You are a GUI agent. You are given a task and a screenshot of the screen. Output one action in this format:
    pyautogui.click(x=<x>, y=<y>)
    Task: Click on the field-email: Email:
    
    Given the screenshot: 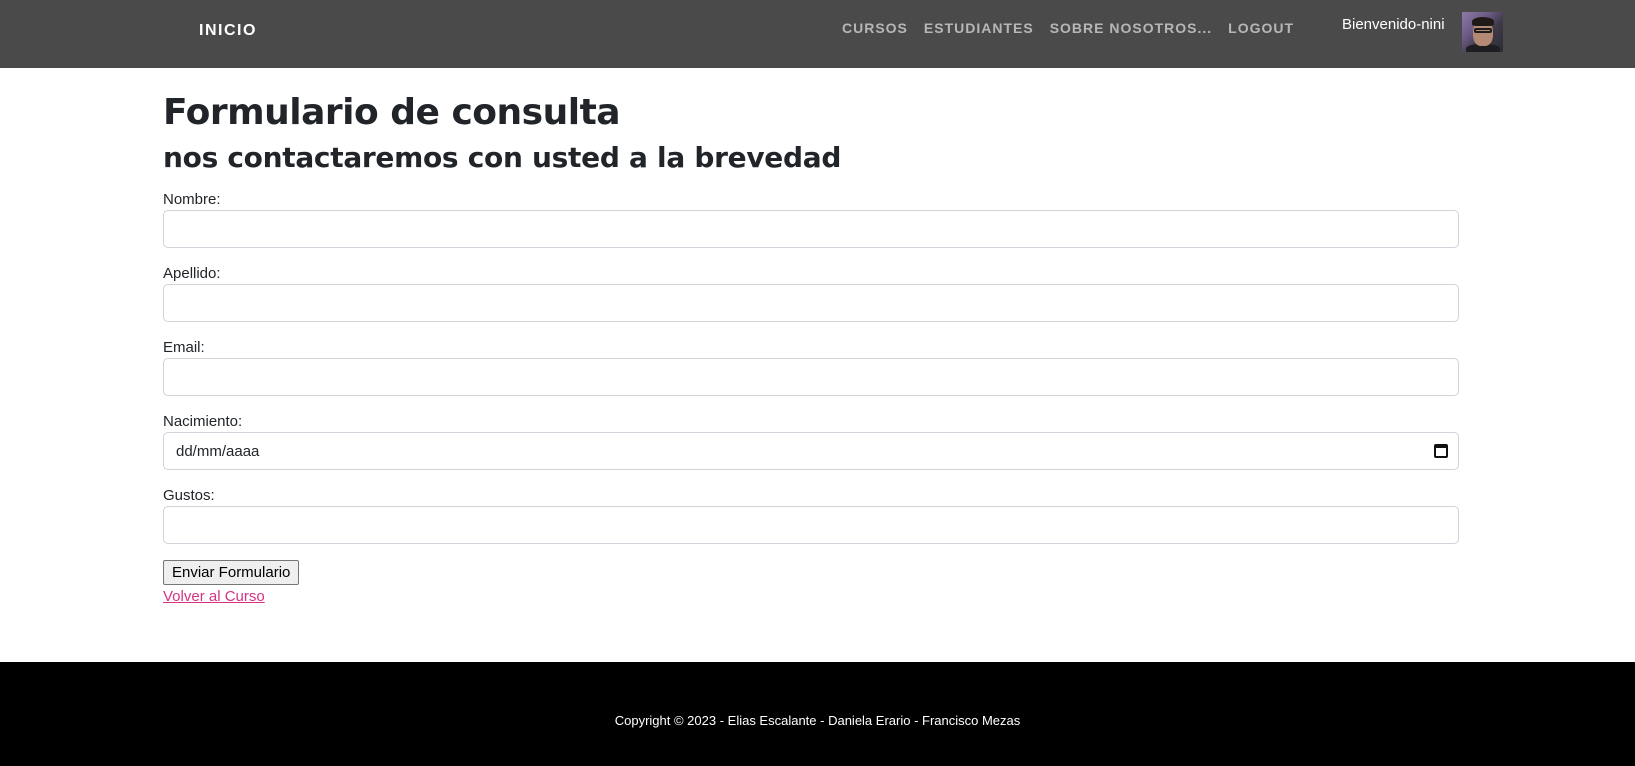 What is the action you would take?
    pyautogui.click(x=811, y=375)
    